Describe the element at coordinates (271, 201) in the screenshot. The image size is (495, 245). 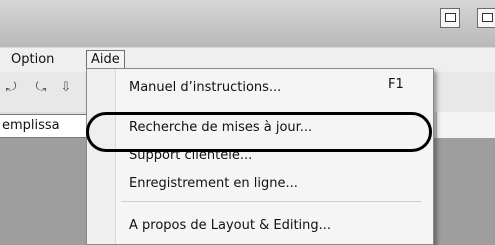
I see `menu-separator` at that location.